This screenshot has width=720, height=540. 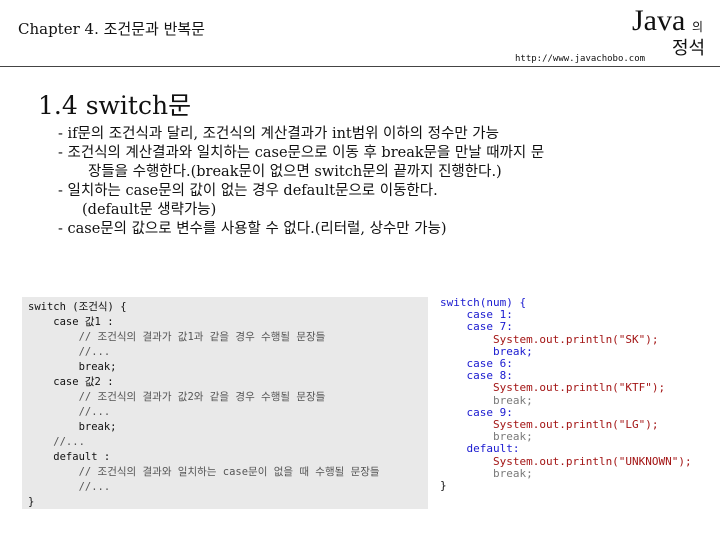 I want to click on java-logo-text: Java, so click(x=659, y=20).